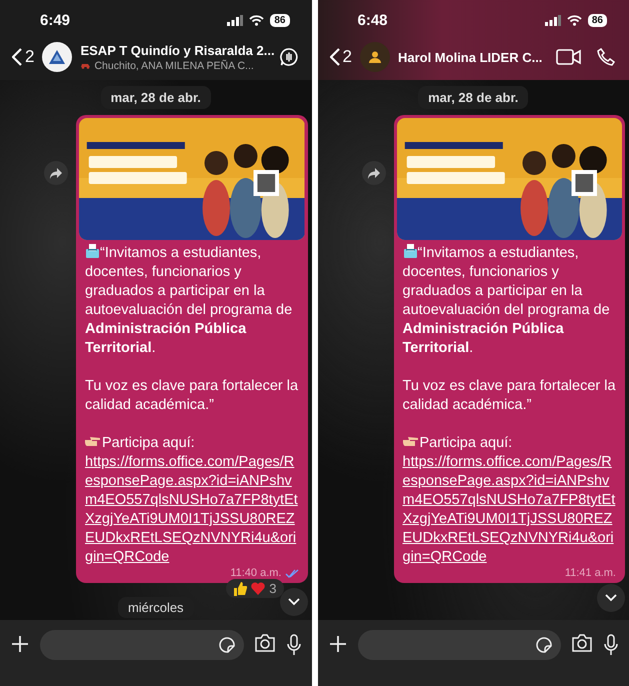  Describe the element at coordinates (272, 588) in the screenshot. I see `reaction-count: 3` at that location.